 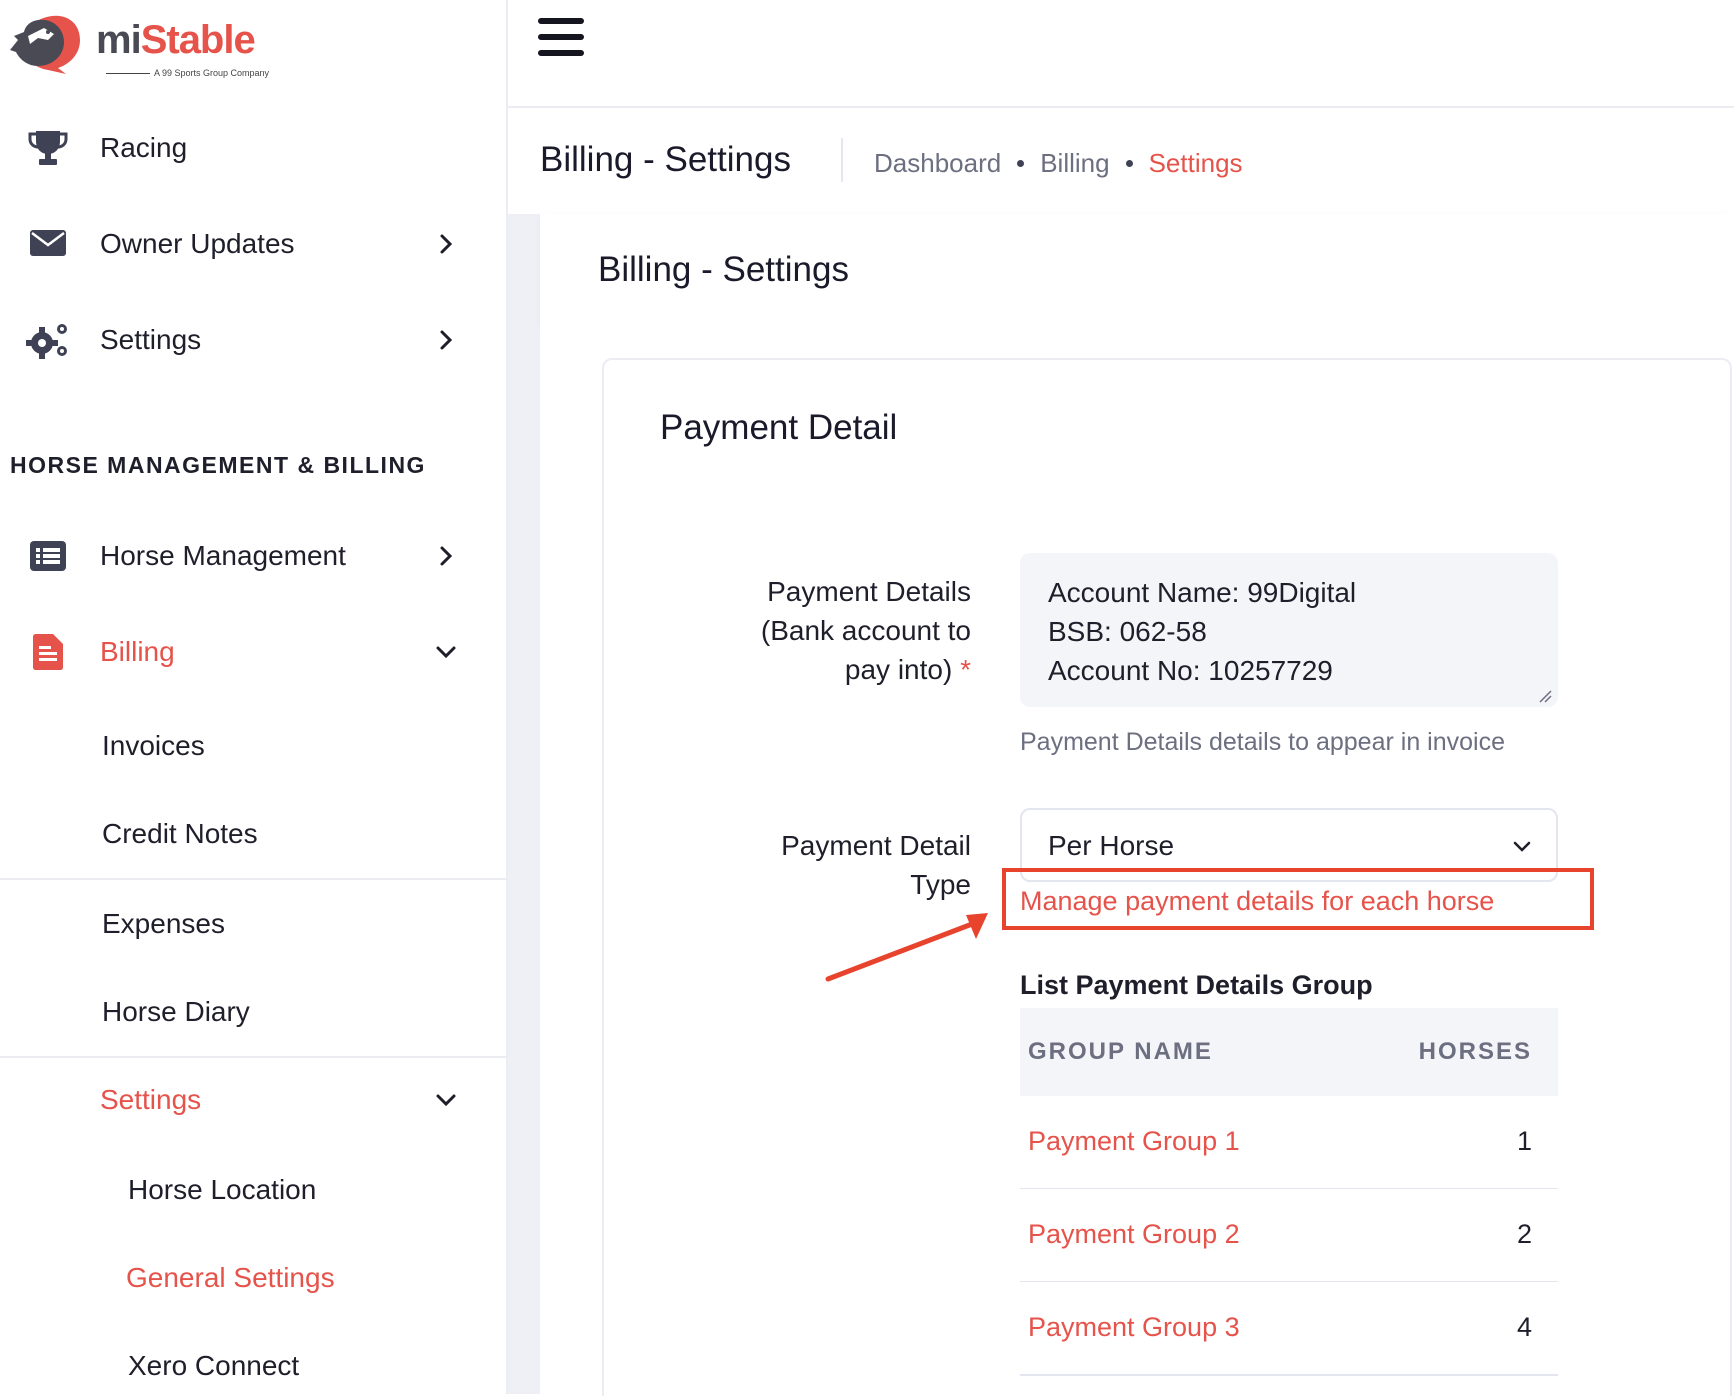 What do you see at coordinates (45, 44) in the screenshot?
I see `horse-head-logo-icon` at bounding box center [45, 44].